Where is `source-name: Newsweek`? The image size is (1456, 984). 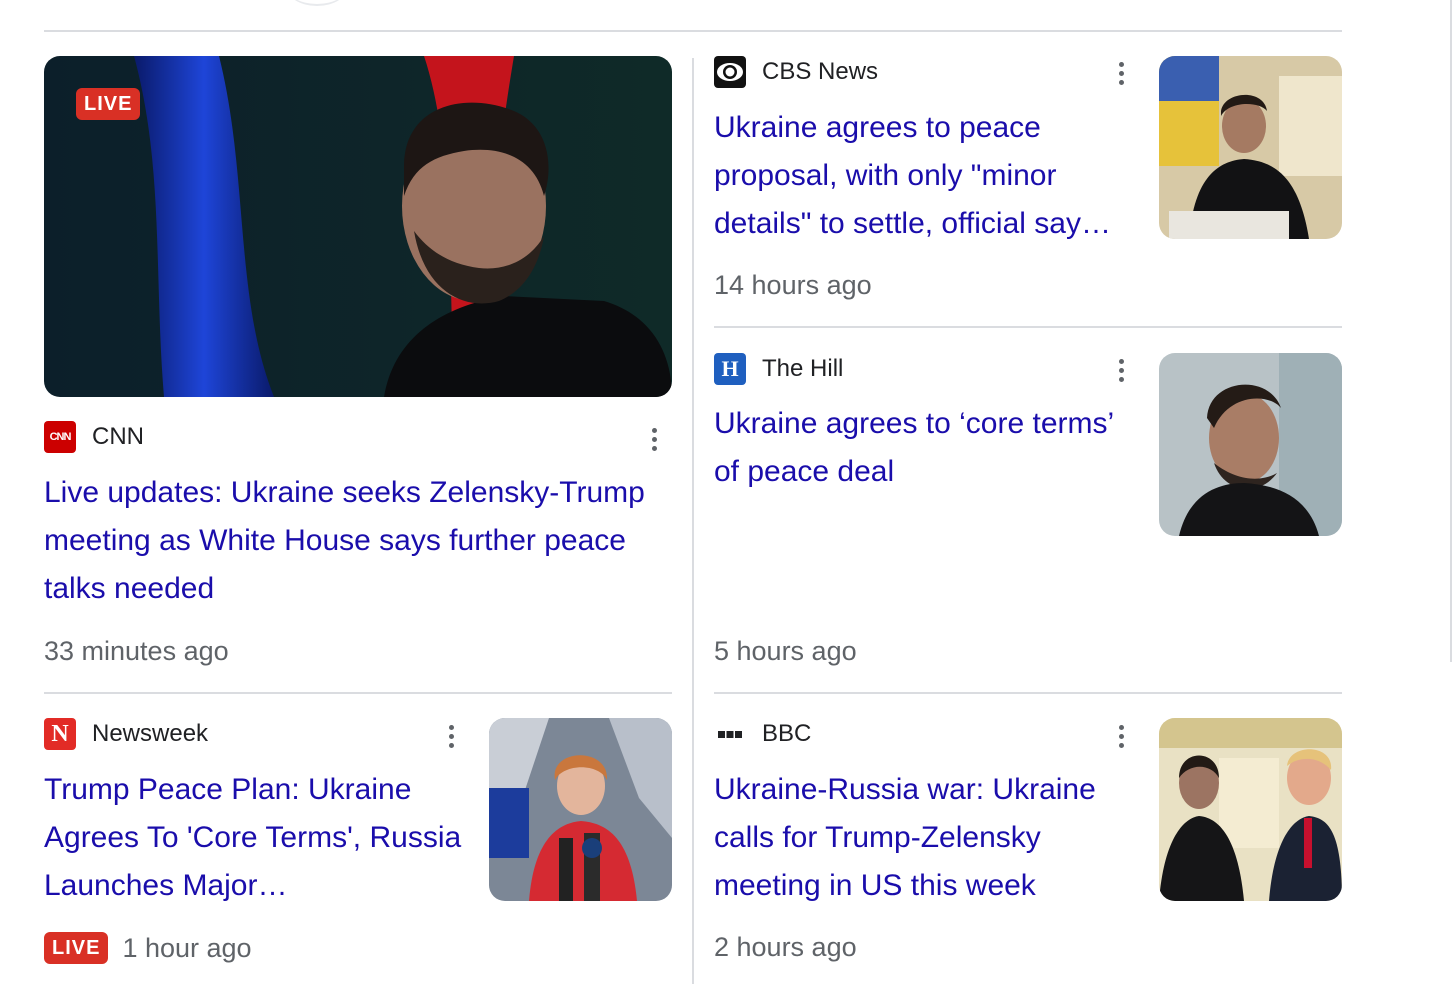
source-name: Newsweek is located at coordinates (150, 733).